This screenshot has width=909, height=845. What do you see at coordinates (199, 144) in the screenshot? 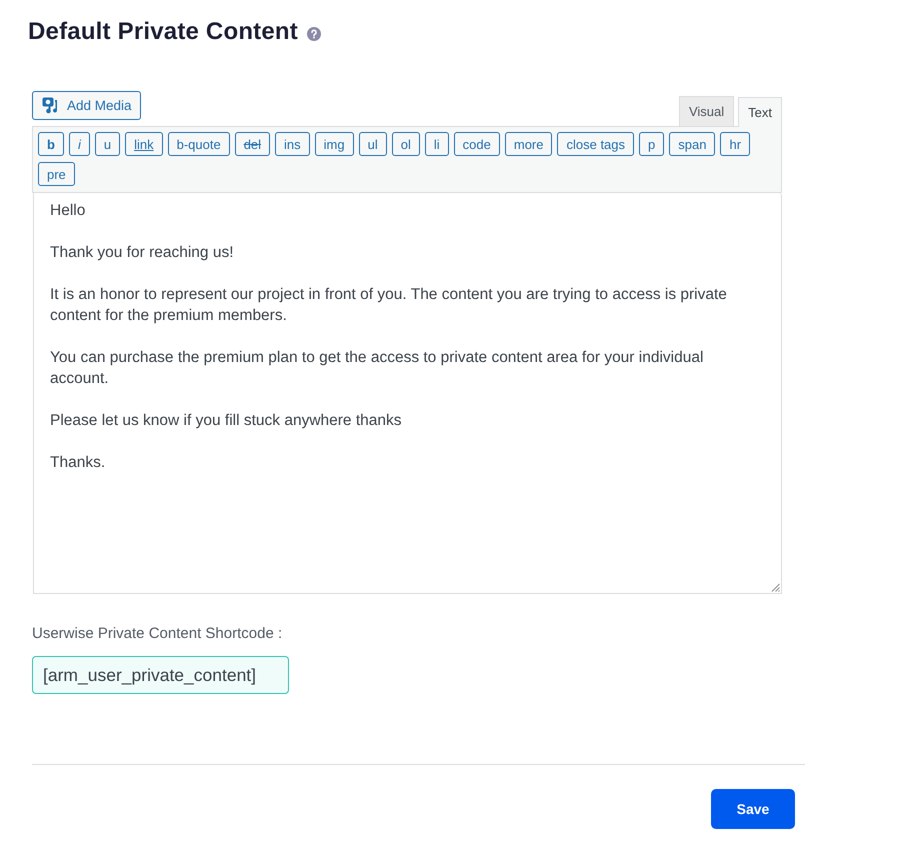
I see `quicktag-button: b-quote` at bounding box center [199, 144].